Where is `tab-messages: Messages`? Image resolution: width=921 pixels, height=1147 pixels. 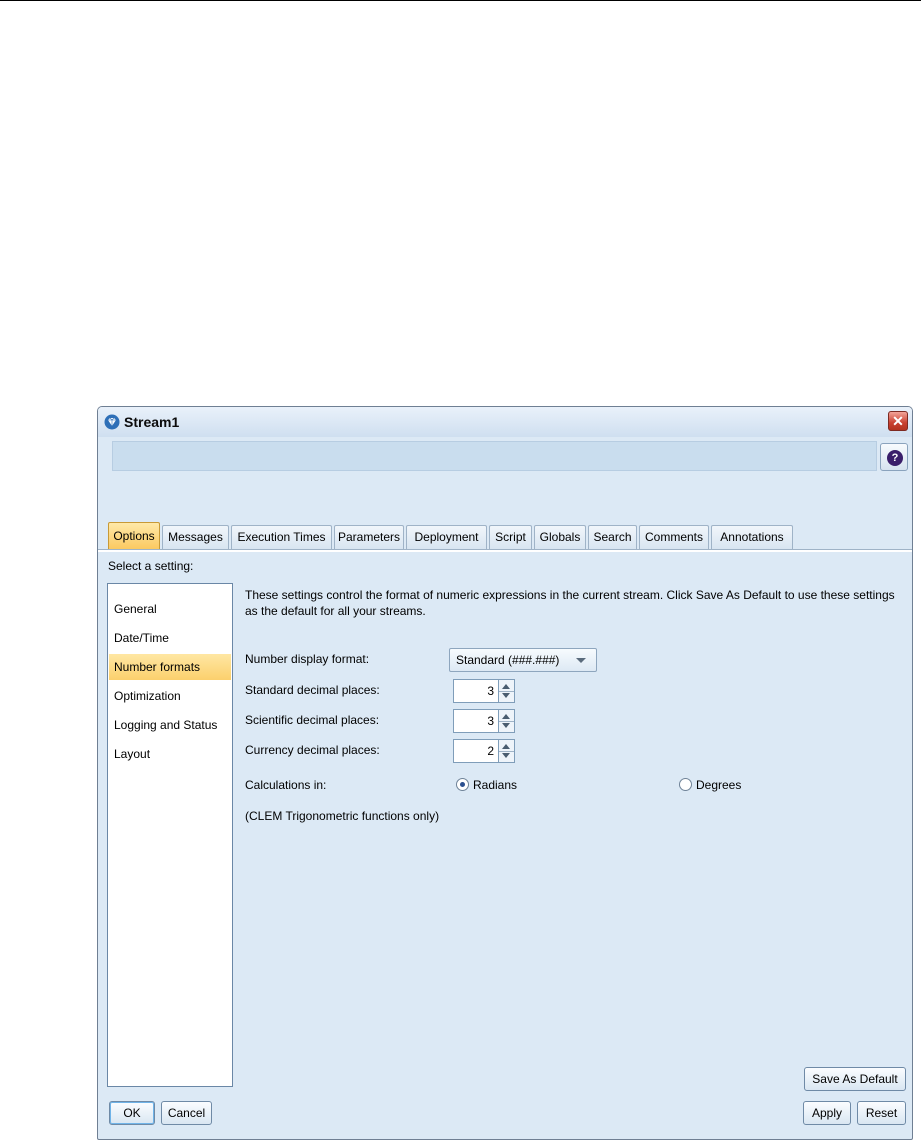 tab-messages: Messages is located at coordinates (195, 537).